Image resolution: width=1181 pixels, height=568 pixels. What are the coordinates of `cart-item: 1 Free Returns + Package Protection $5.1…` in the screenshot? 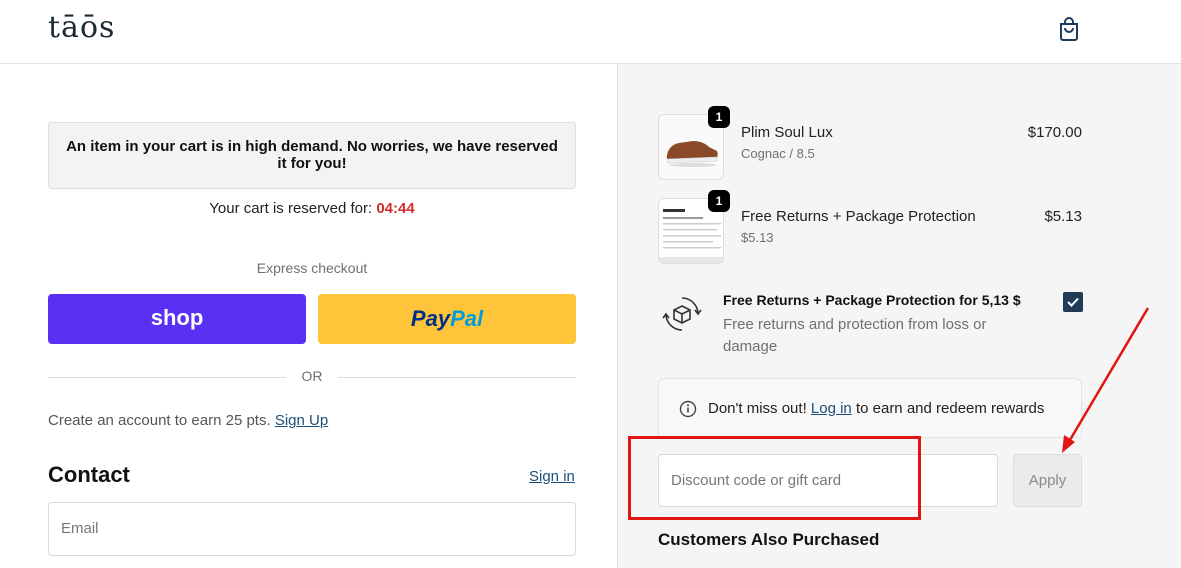 It's located at (870, 227).